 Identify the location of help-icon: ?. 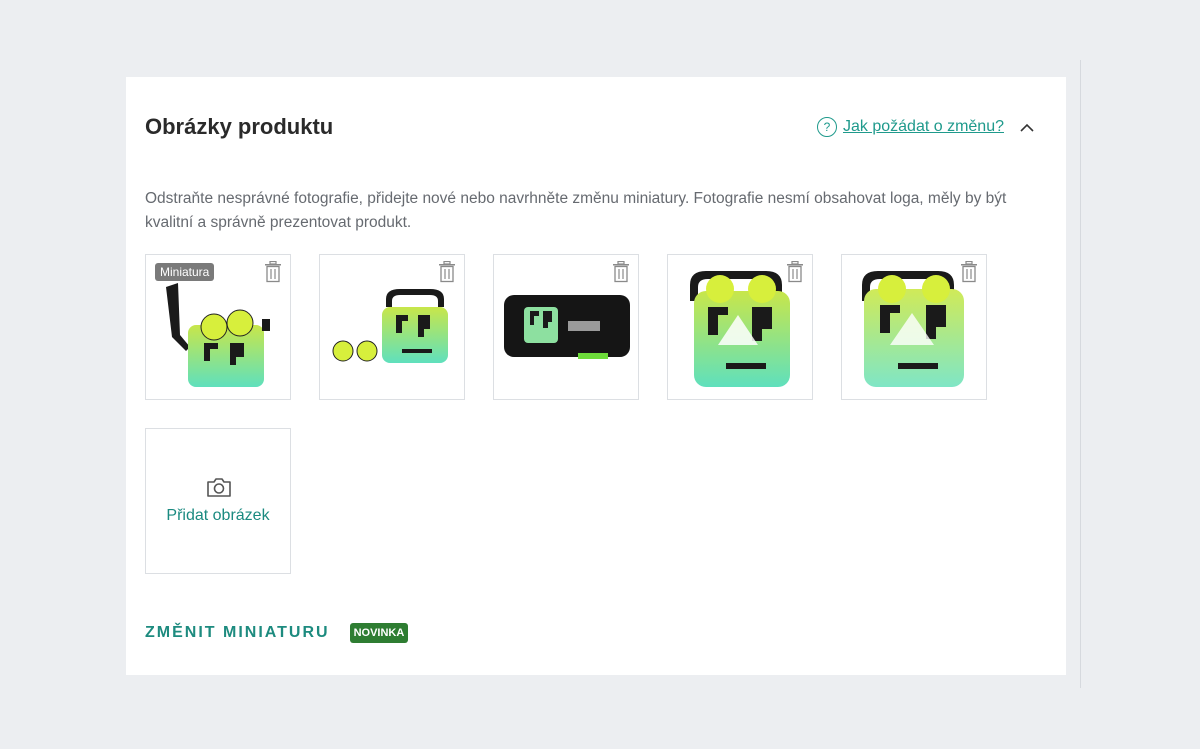
(827, 127).